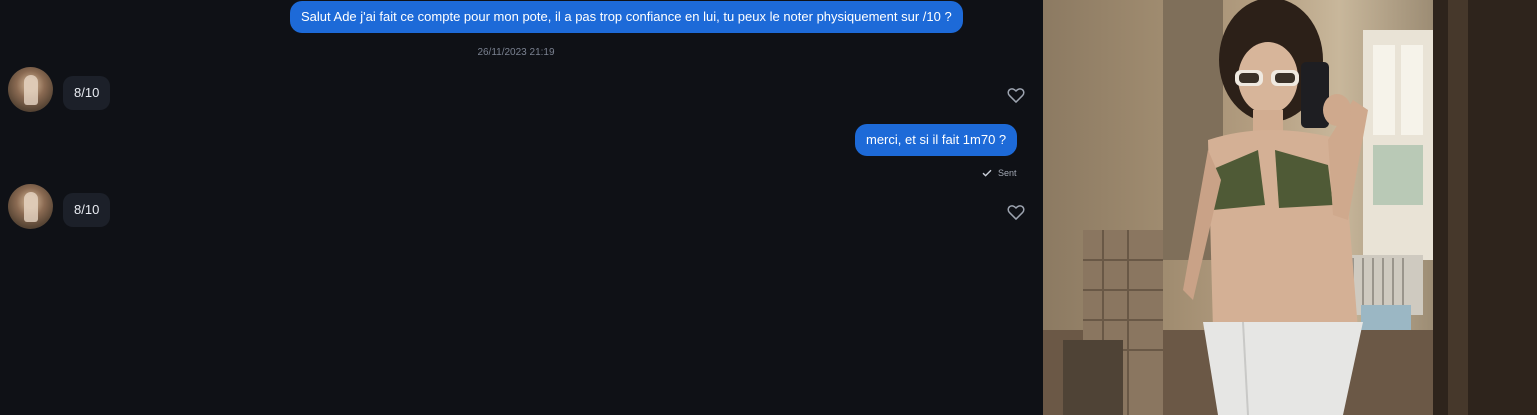  Describe the element at coordinates (516, 52) in the screenshot. I see `message-timestamp: 26/11/2023 21:19` at that location.